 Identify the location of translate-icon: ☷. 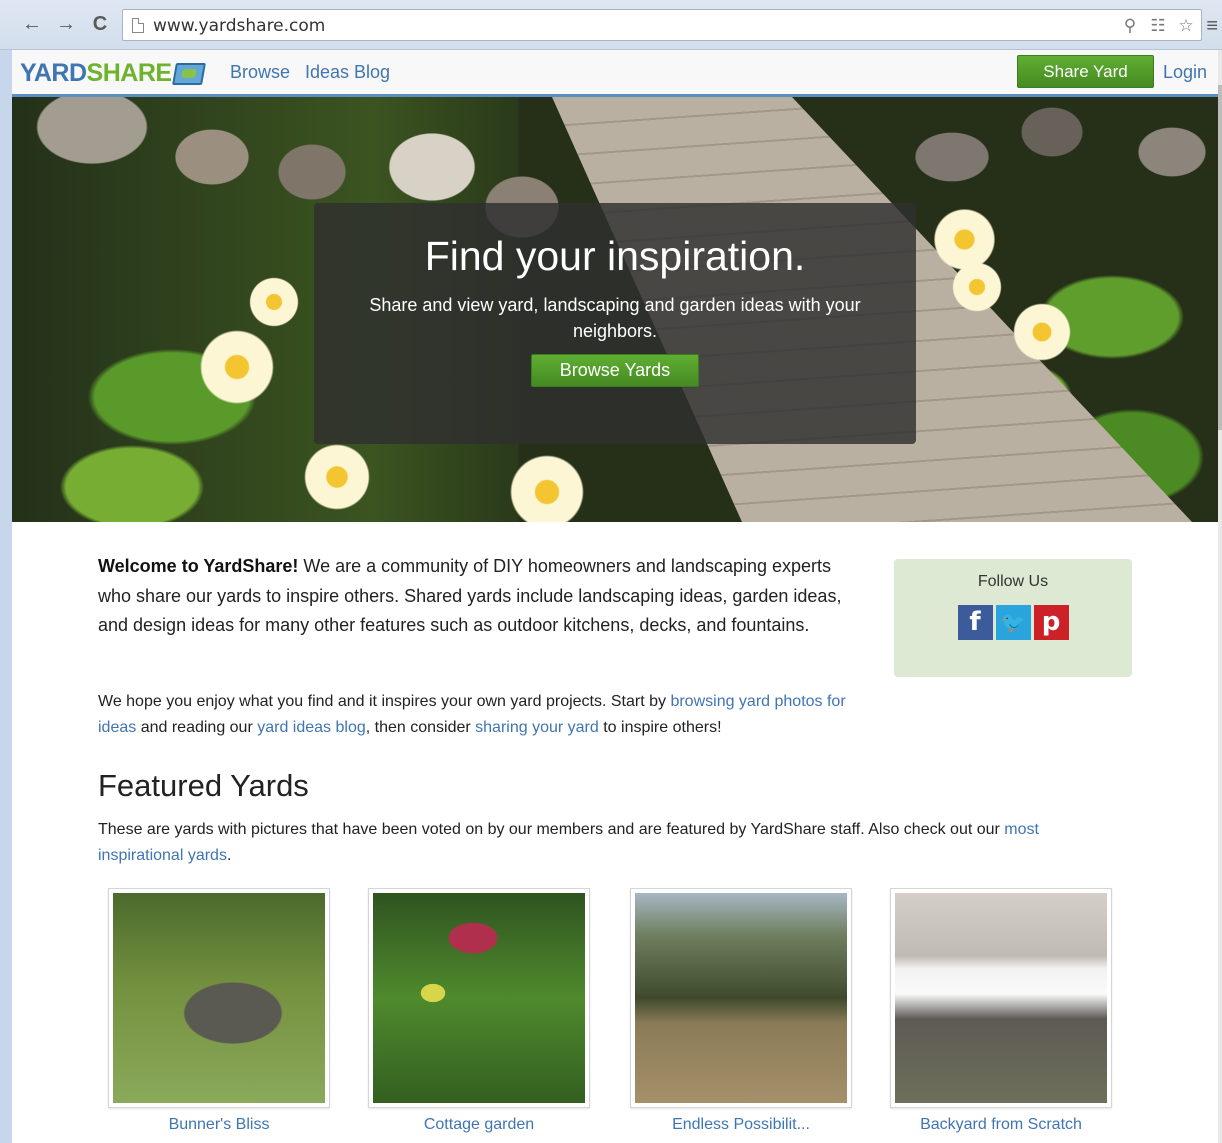
(1158, 26).